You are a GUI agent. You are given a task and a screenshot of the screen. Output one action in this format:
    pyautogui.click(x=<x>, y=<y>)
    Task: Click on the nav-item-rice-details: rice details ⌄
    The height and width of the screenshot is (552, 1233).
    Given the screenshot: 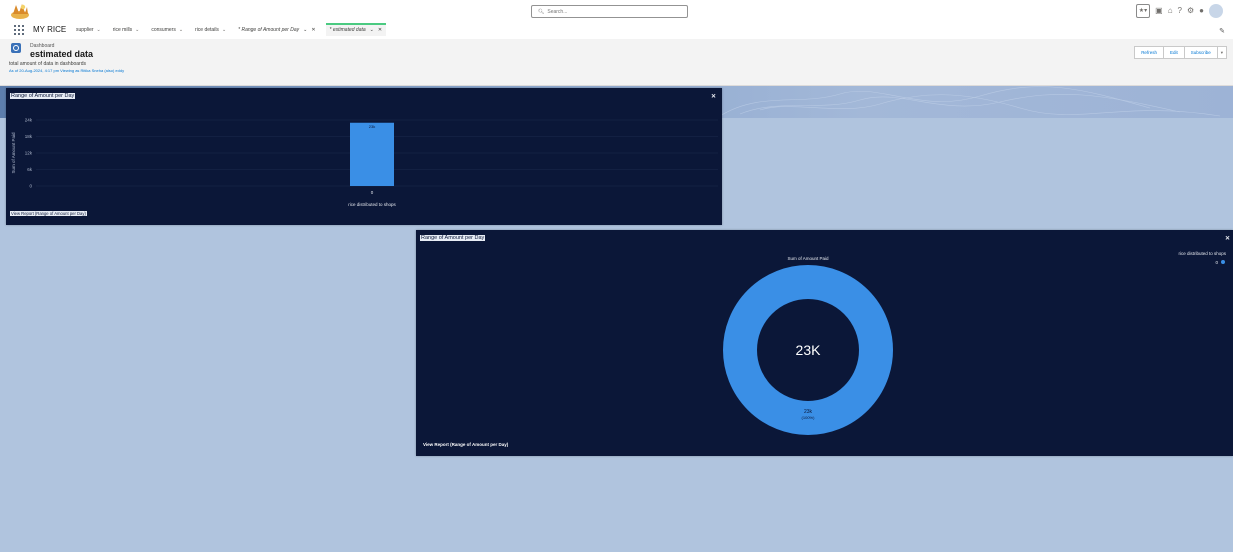 What is the action you would take?
    pyautogui.click(x=210, y=31)
    